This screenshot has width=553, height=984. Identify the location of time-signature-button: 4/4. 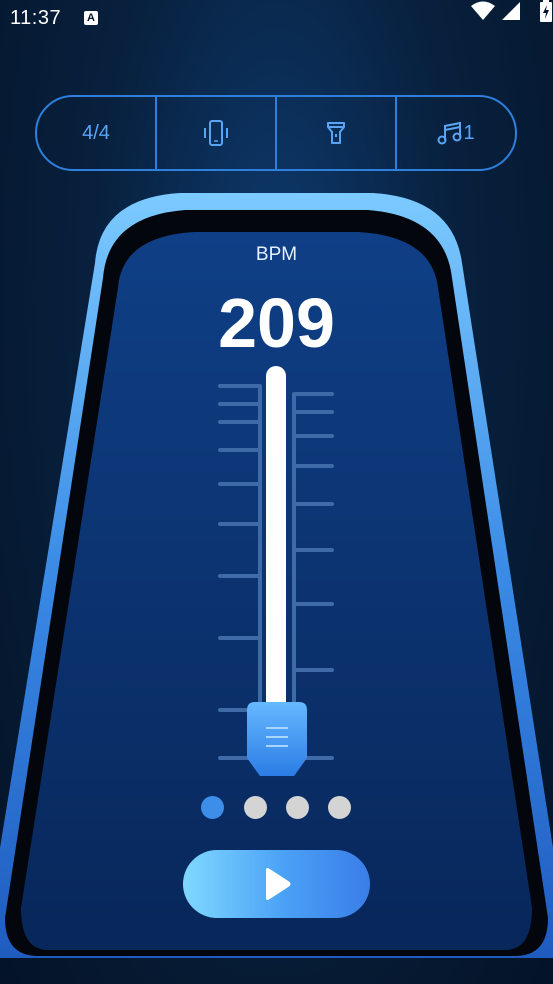
(97, 133).